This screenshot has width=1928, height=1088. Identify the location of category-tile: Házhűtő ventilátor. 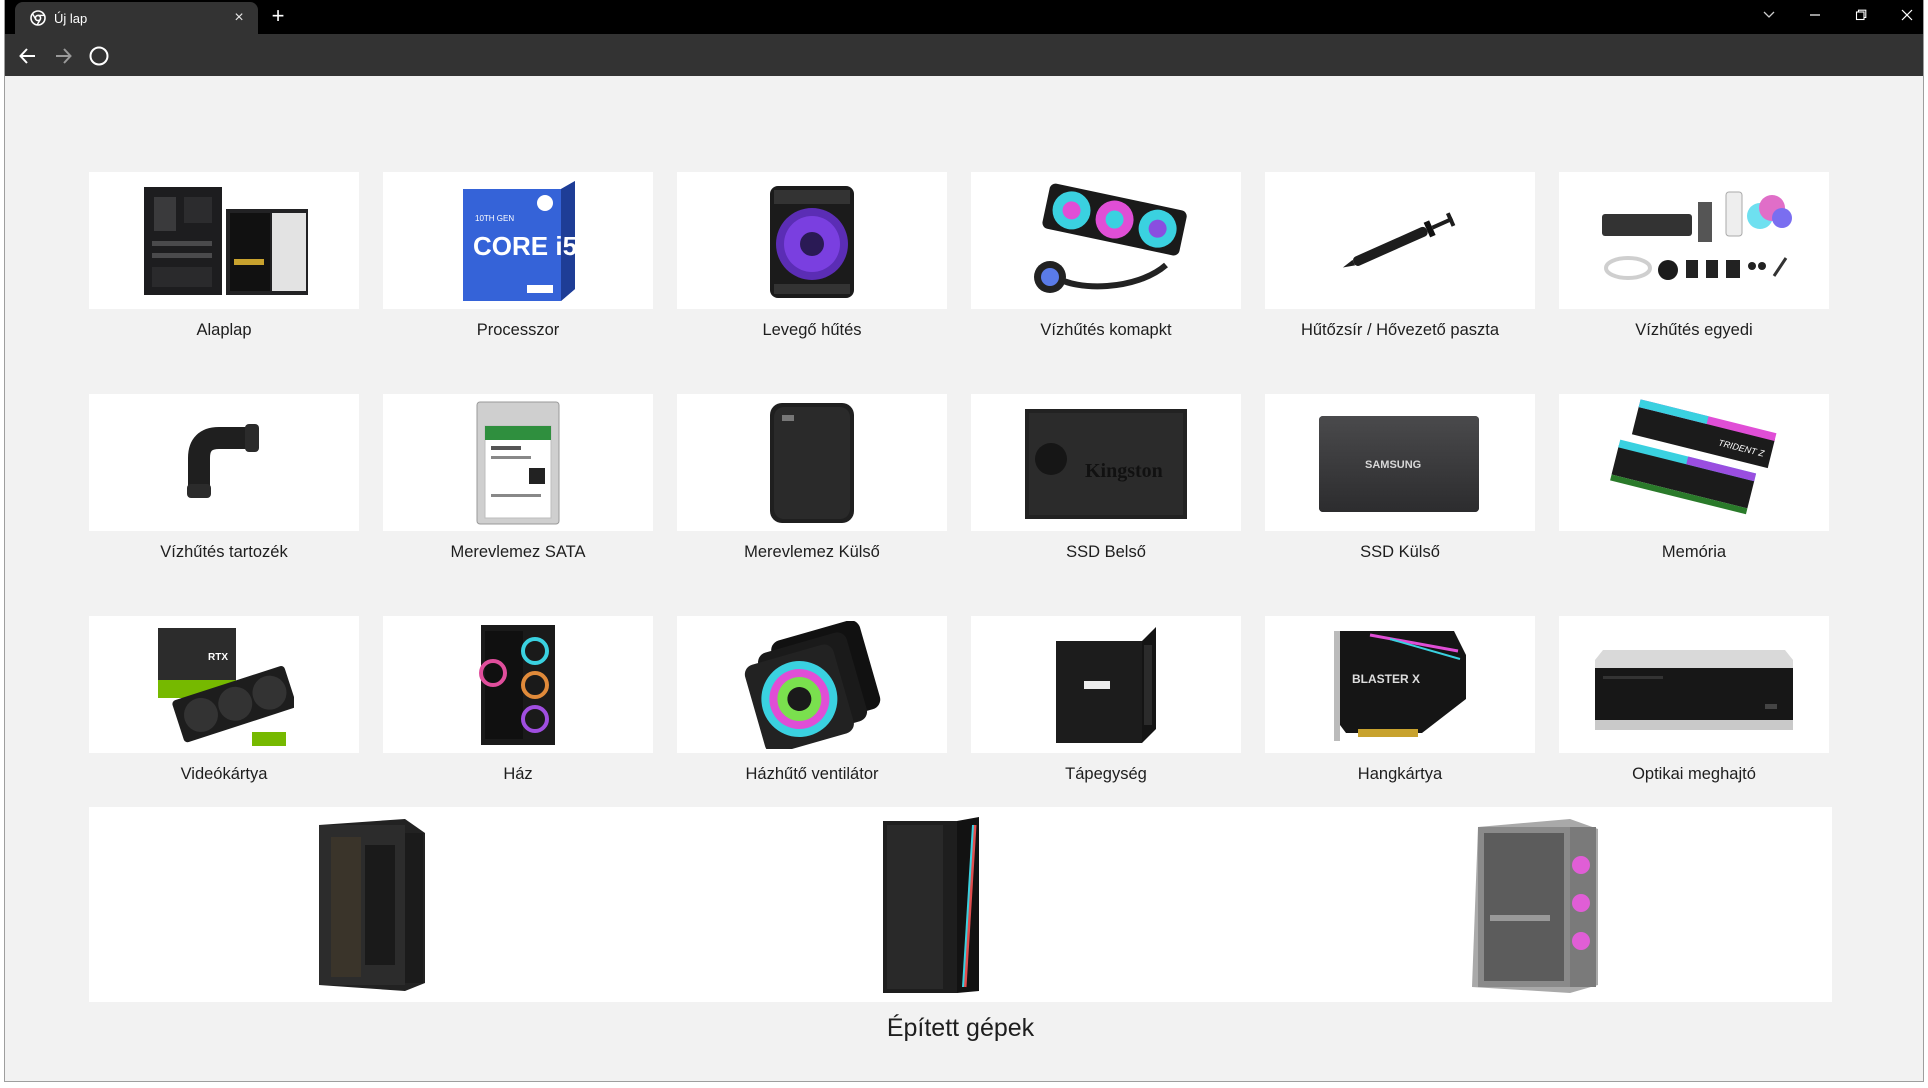
(812, 700).